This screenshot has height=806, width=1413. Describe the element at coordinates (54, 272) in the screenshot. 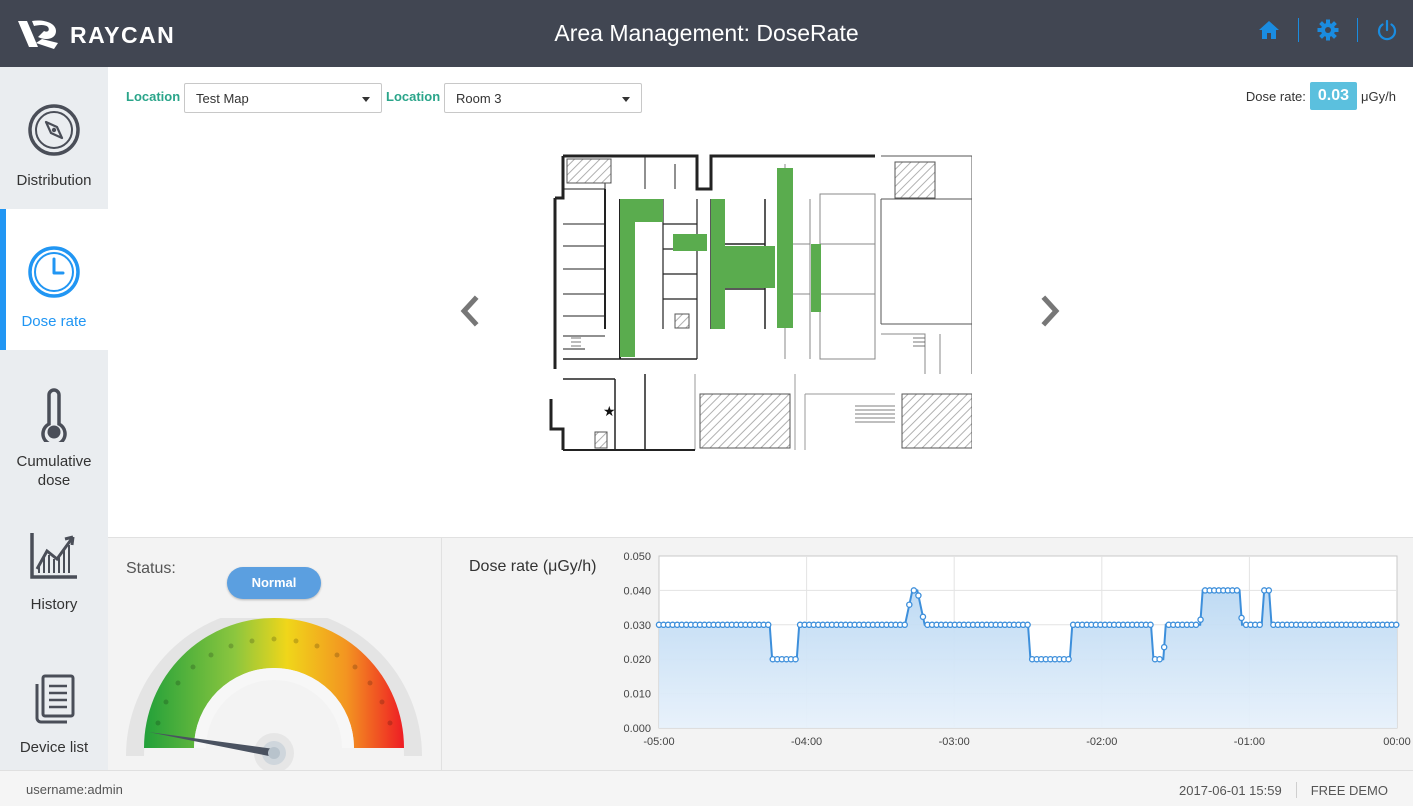

I see `clock-icon` at that location.